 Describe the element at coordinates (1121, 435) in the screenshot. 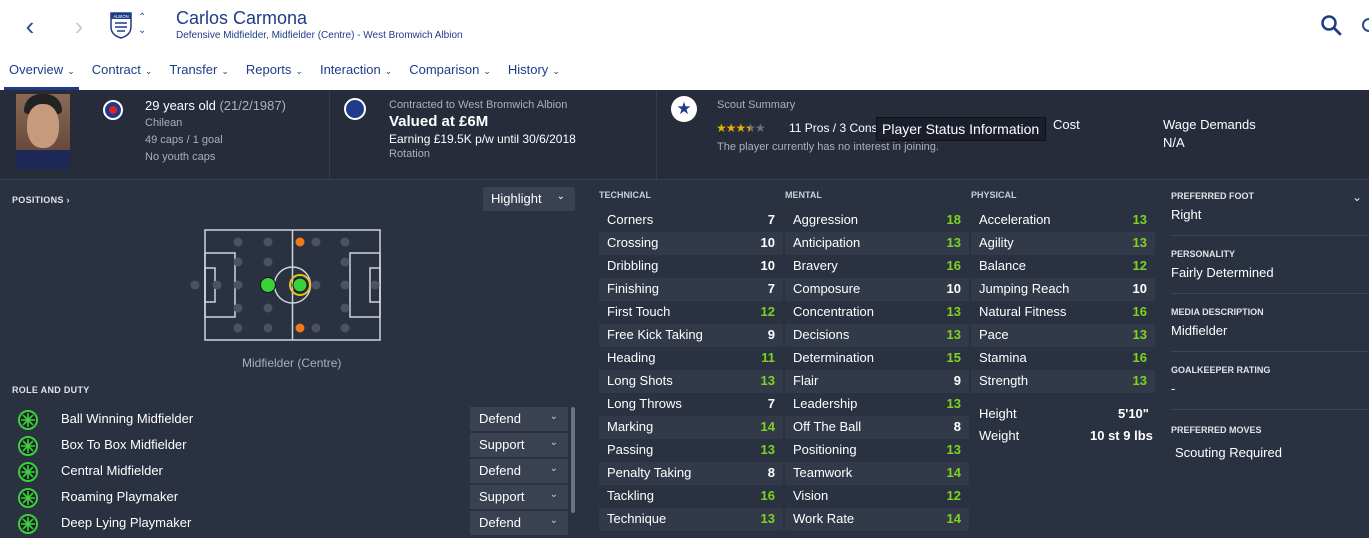

I see `weight-value: 10 st 9 lbs` at that location.